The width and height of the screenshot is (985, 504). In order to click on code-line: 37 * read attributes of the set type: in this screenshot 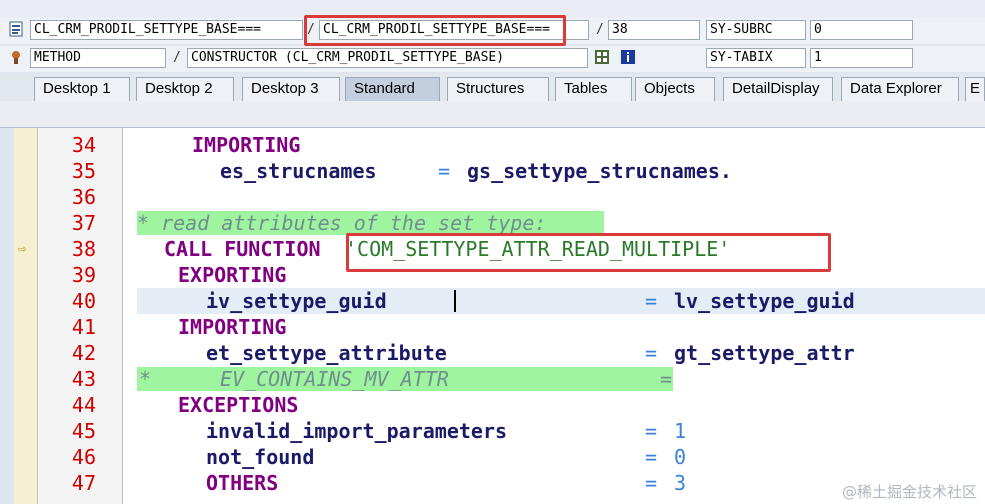, I will do `click(499, 223)`.